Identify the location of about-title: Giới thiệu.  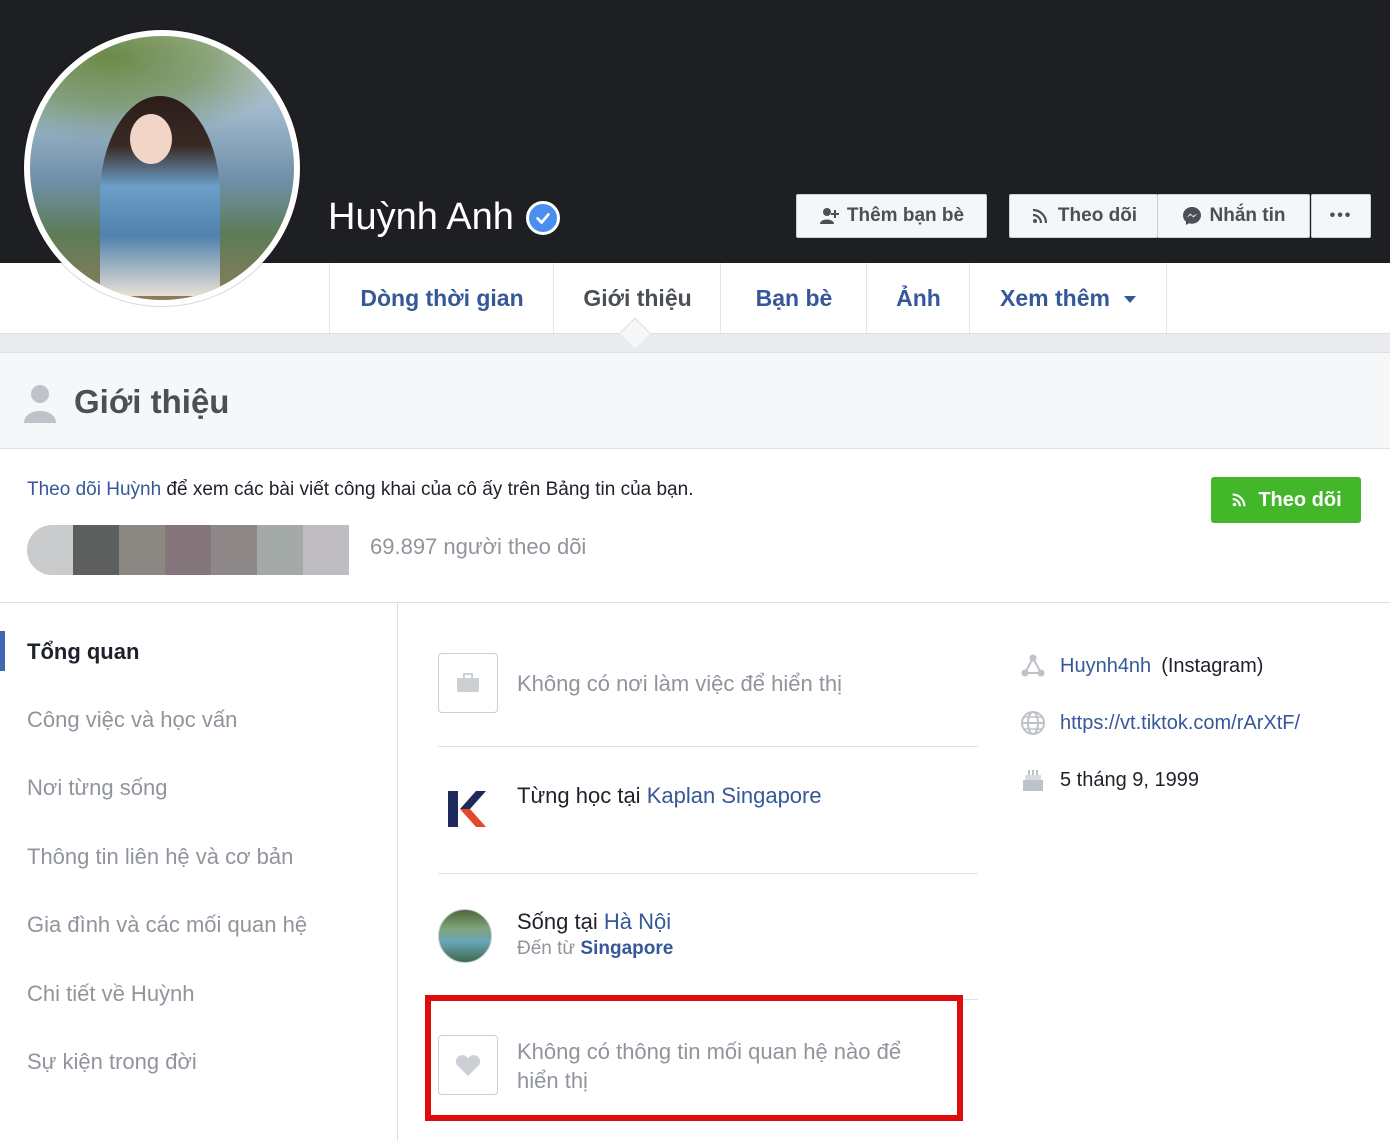
(152, 401).